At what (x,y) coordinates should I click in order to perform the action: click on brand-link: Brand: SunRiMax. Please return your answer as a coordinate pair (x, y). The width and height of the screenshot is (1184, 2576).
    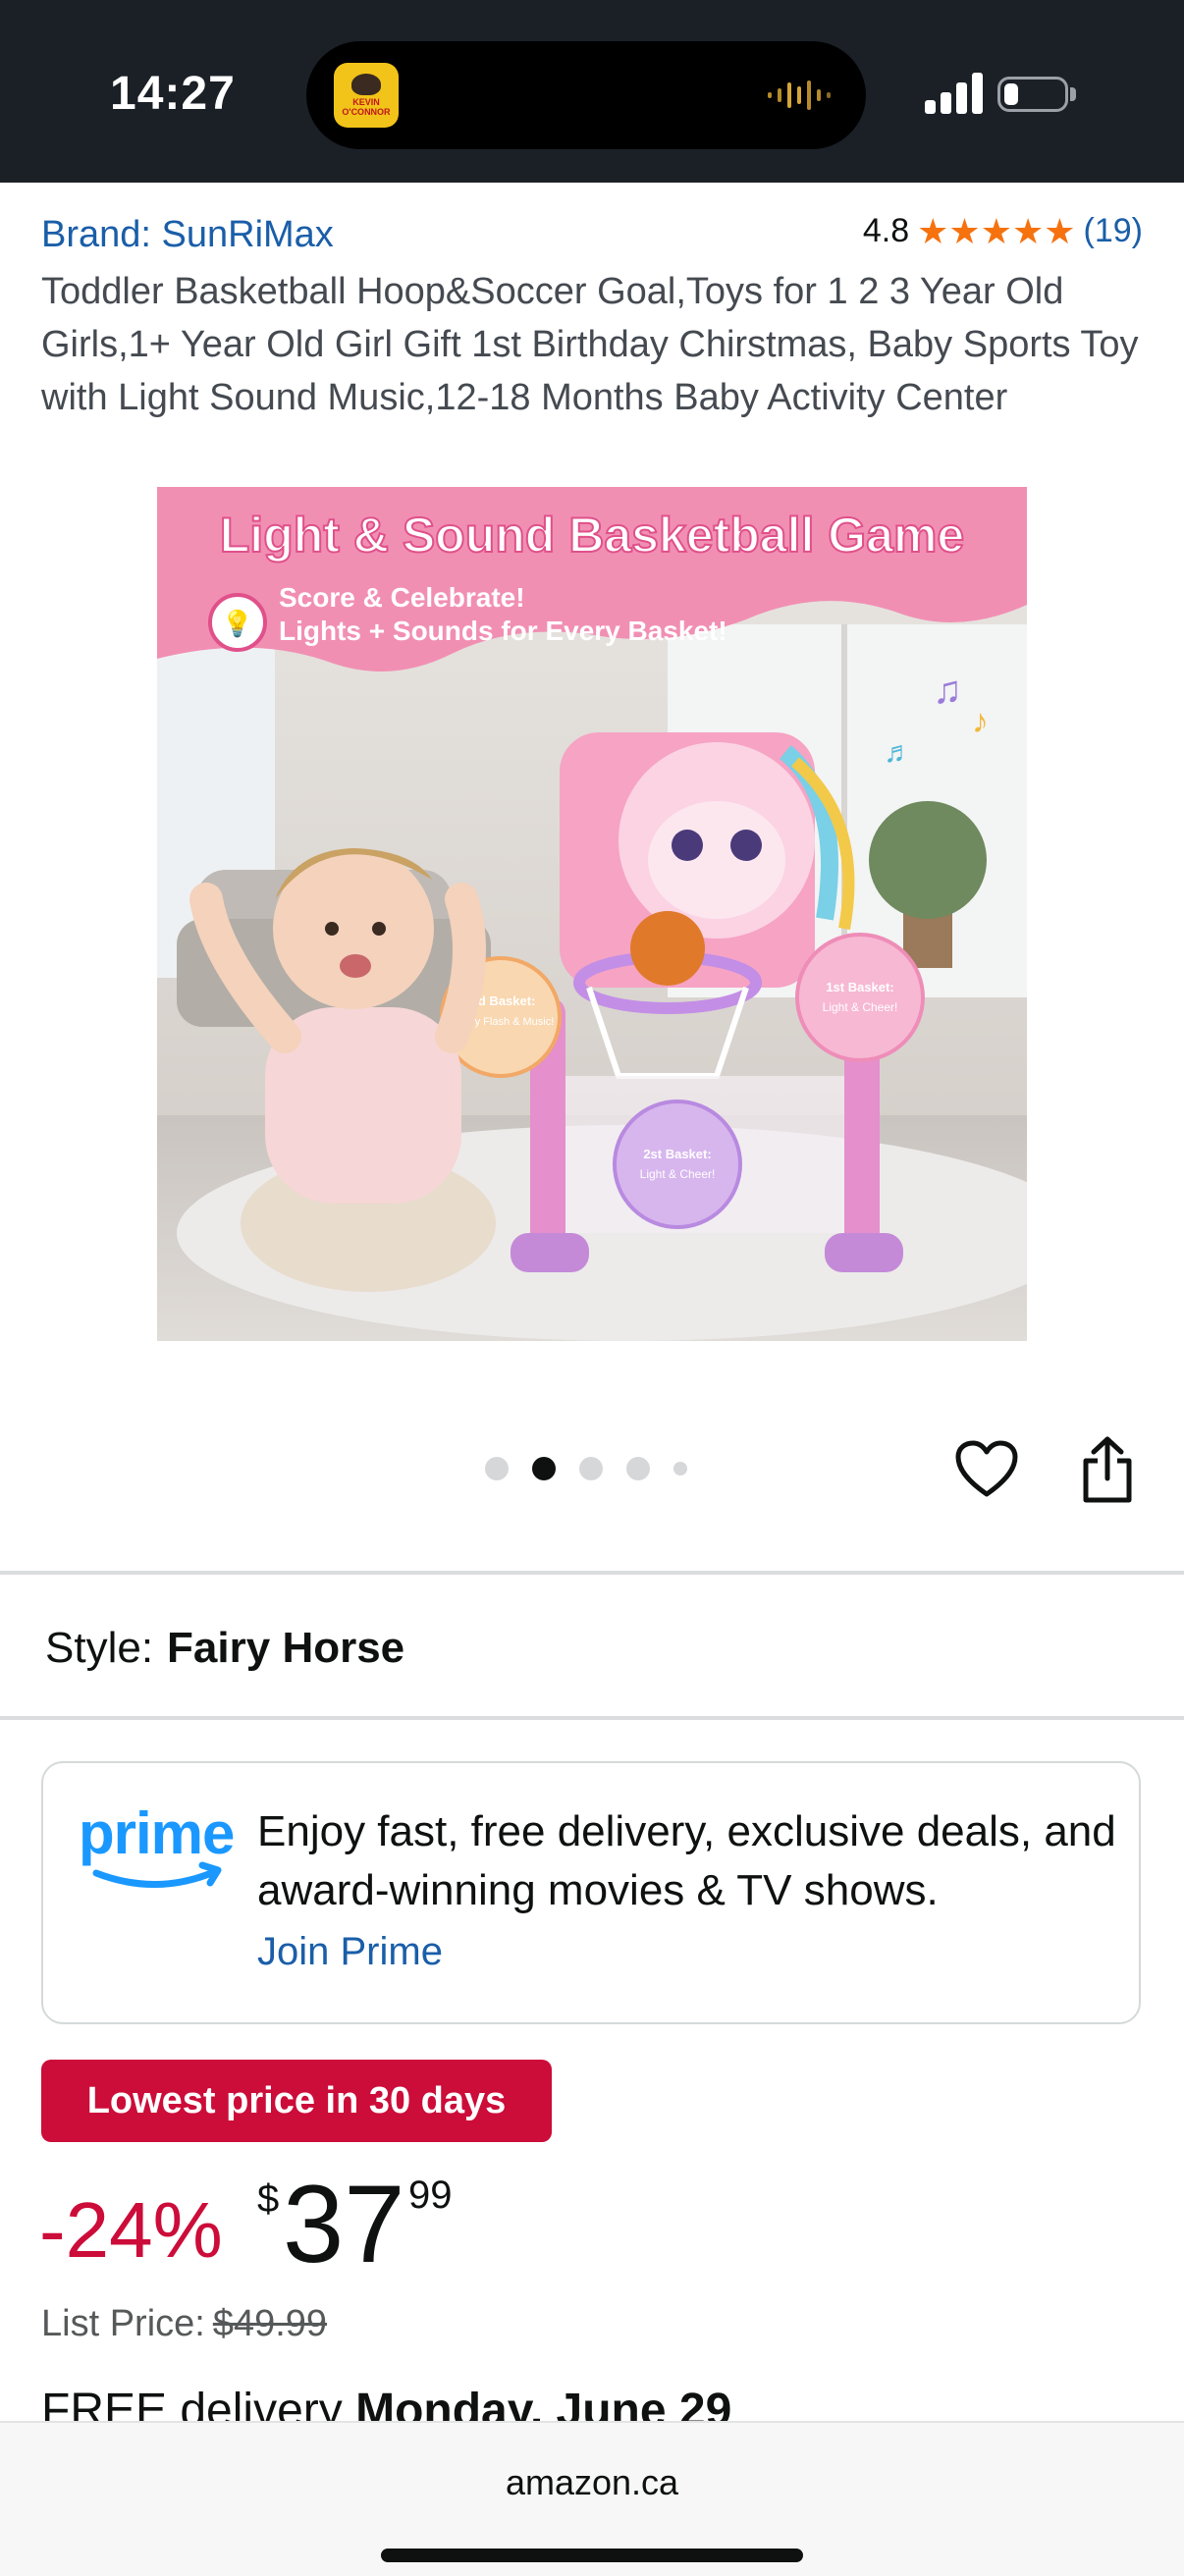
    Looking at the image, I should click on (187, 235).